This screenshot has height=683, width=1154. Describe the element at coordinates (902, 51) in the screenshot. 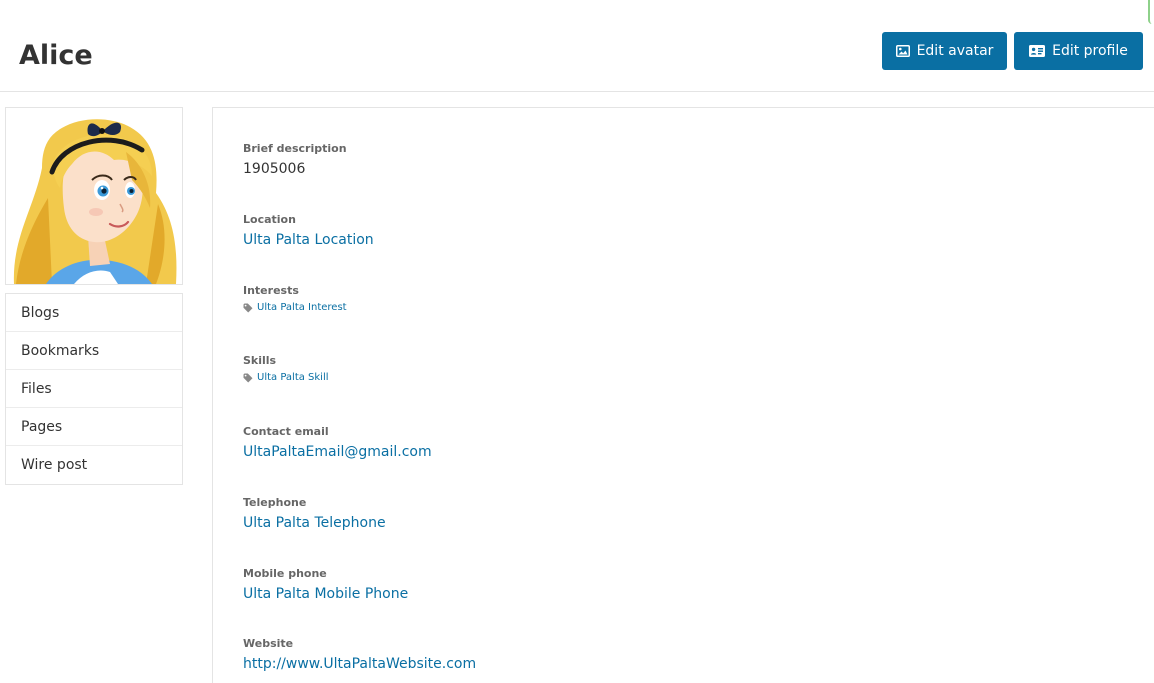

I see `image-icon` at that location.